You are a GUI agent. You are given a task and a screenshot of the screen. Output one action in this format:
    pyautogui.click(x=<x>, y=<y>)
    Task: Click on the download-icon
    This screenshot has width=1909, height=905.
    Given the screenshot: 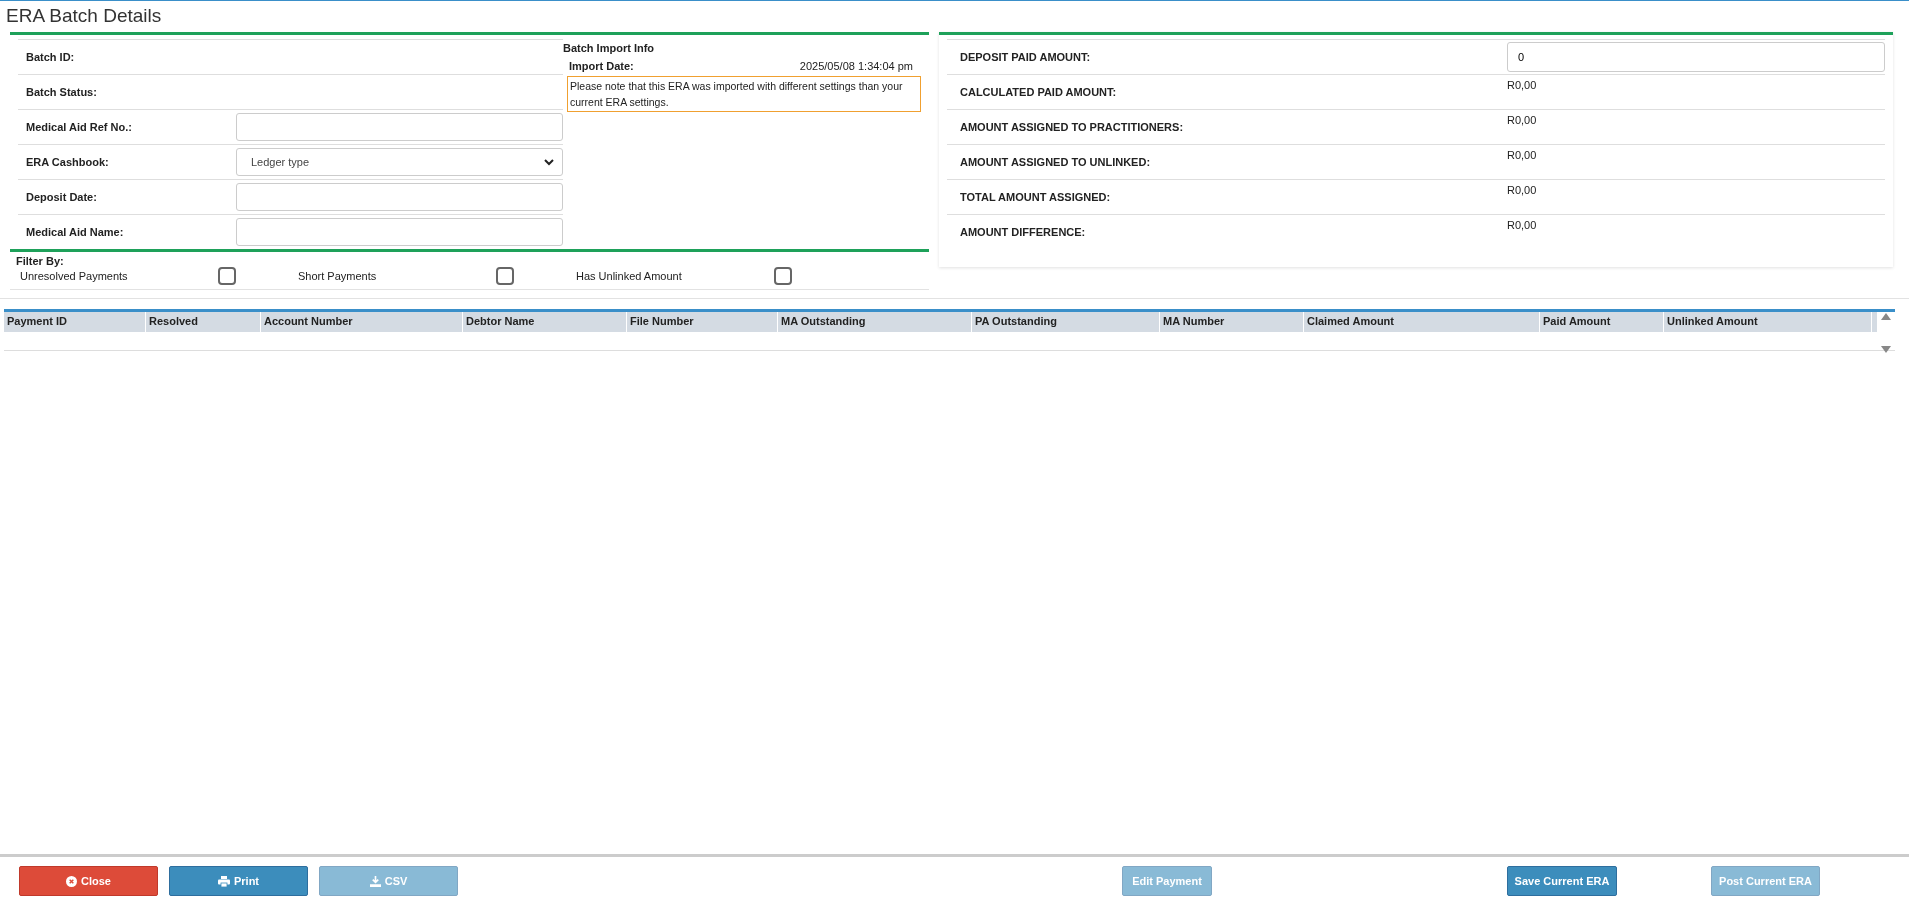 What is the action you would take?
    pyautogui.click(x=375, y=881)
    